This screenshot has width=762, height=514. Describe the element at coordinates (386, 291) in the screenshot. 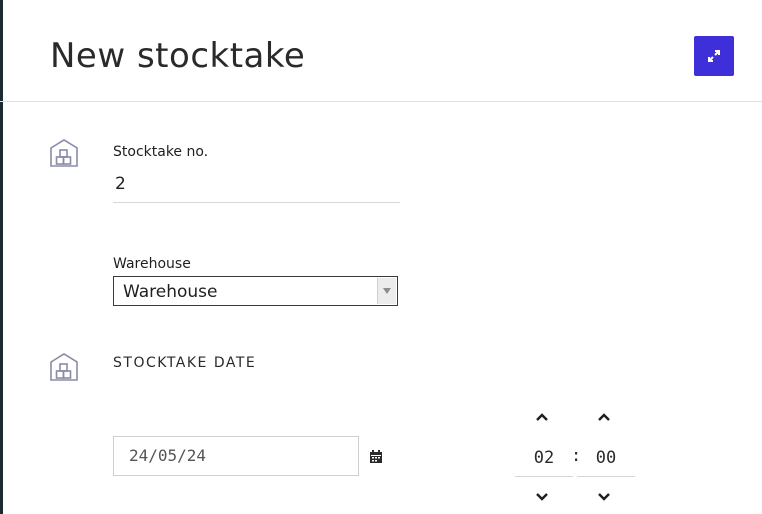

I see `dropdown-arrow-icon` at that location.